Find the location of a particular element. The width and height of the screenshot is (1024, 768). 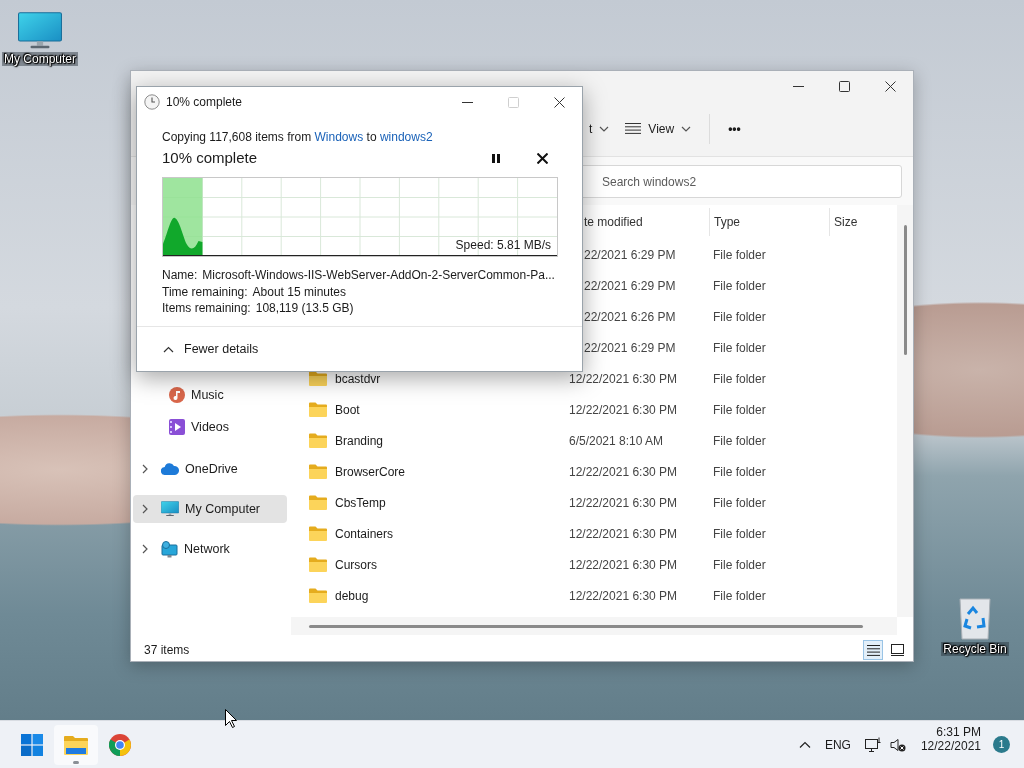

dialog-title: 10% complete is located at coordinates (204, 102).